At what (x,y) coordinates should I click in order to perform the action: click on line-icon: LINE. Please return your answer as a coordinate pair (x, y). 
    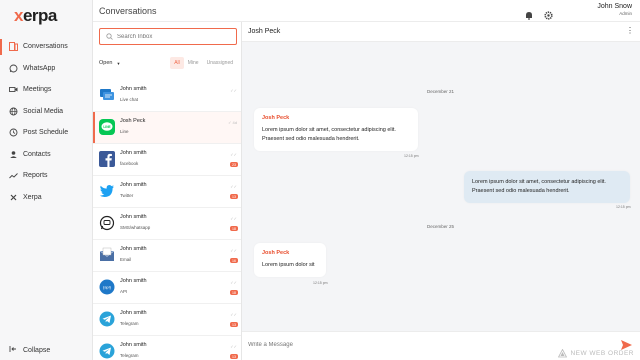
    Looking at the image, I should click on (107, 127).